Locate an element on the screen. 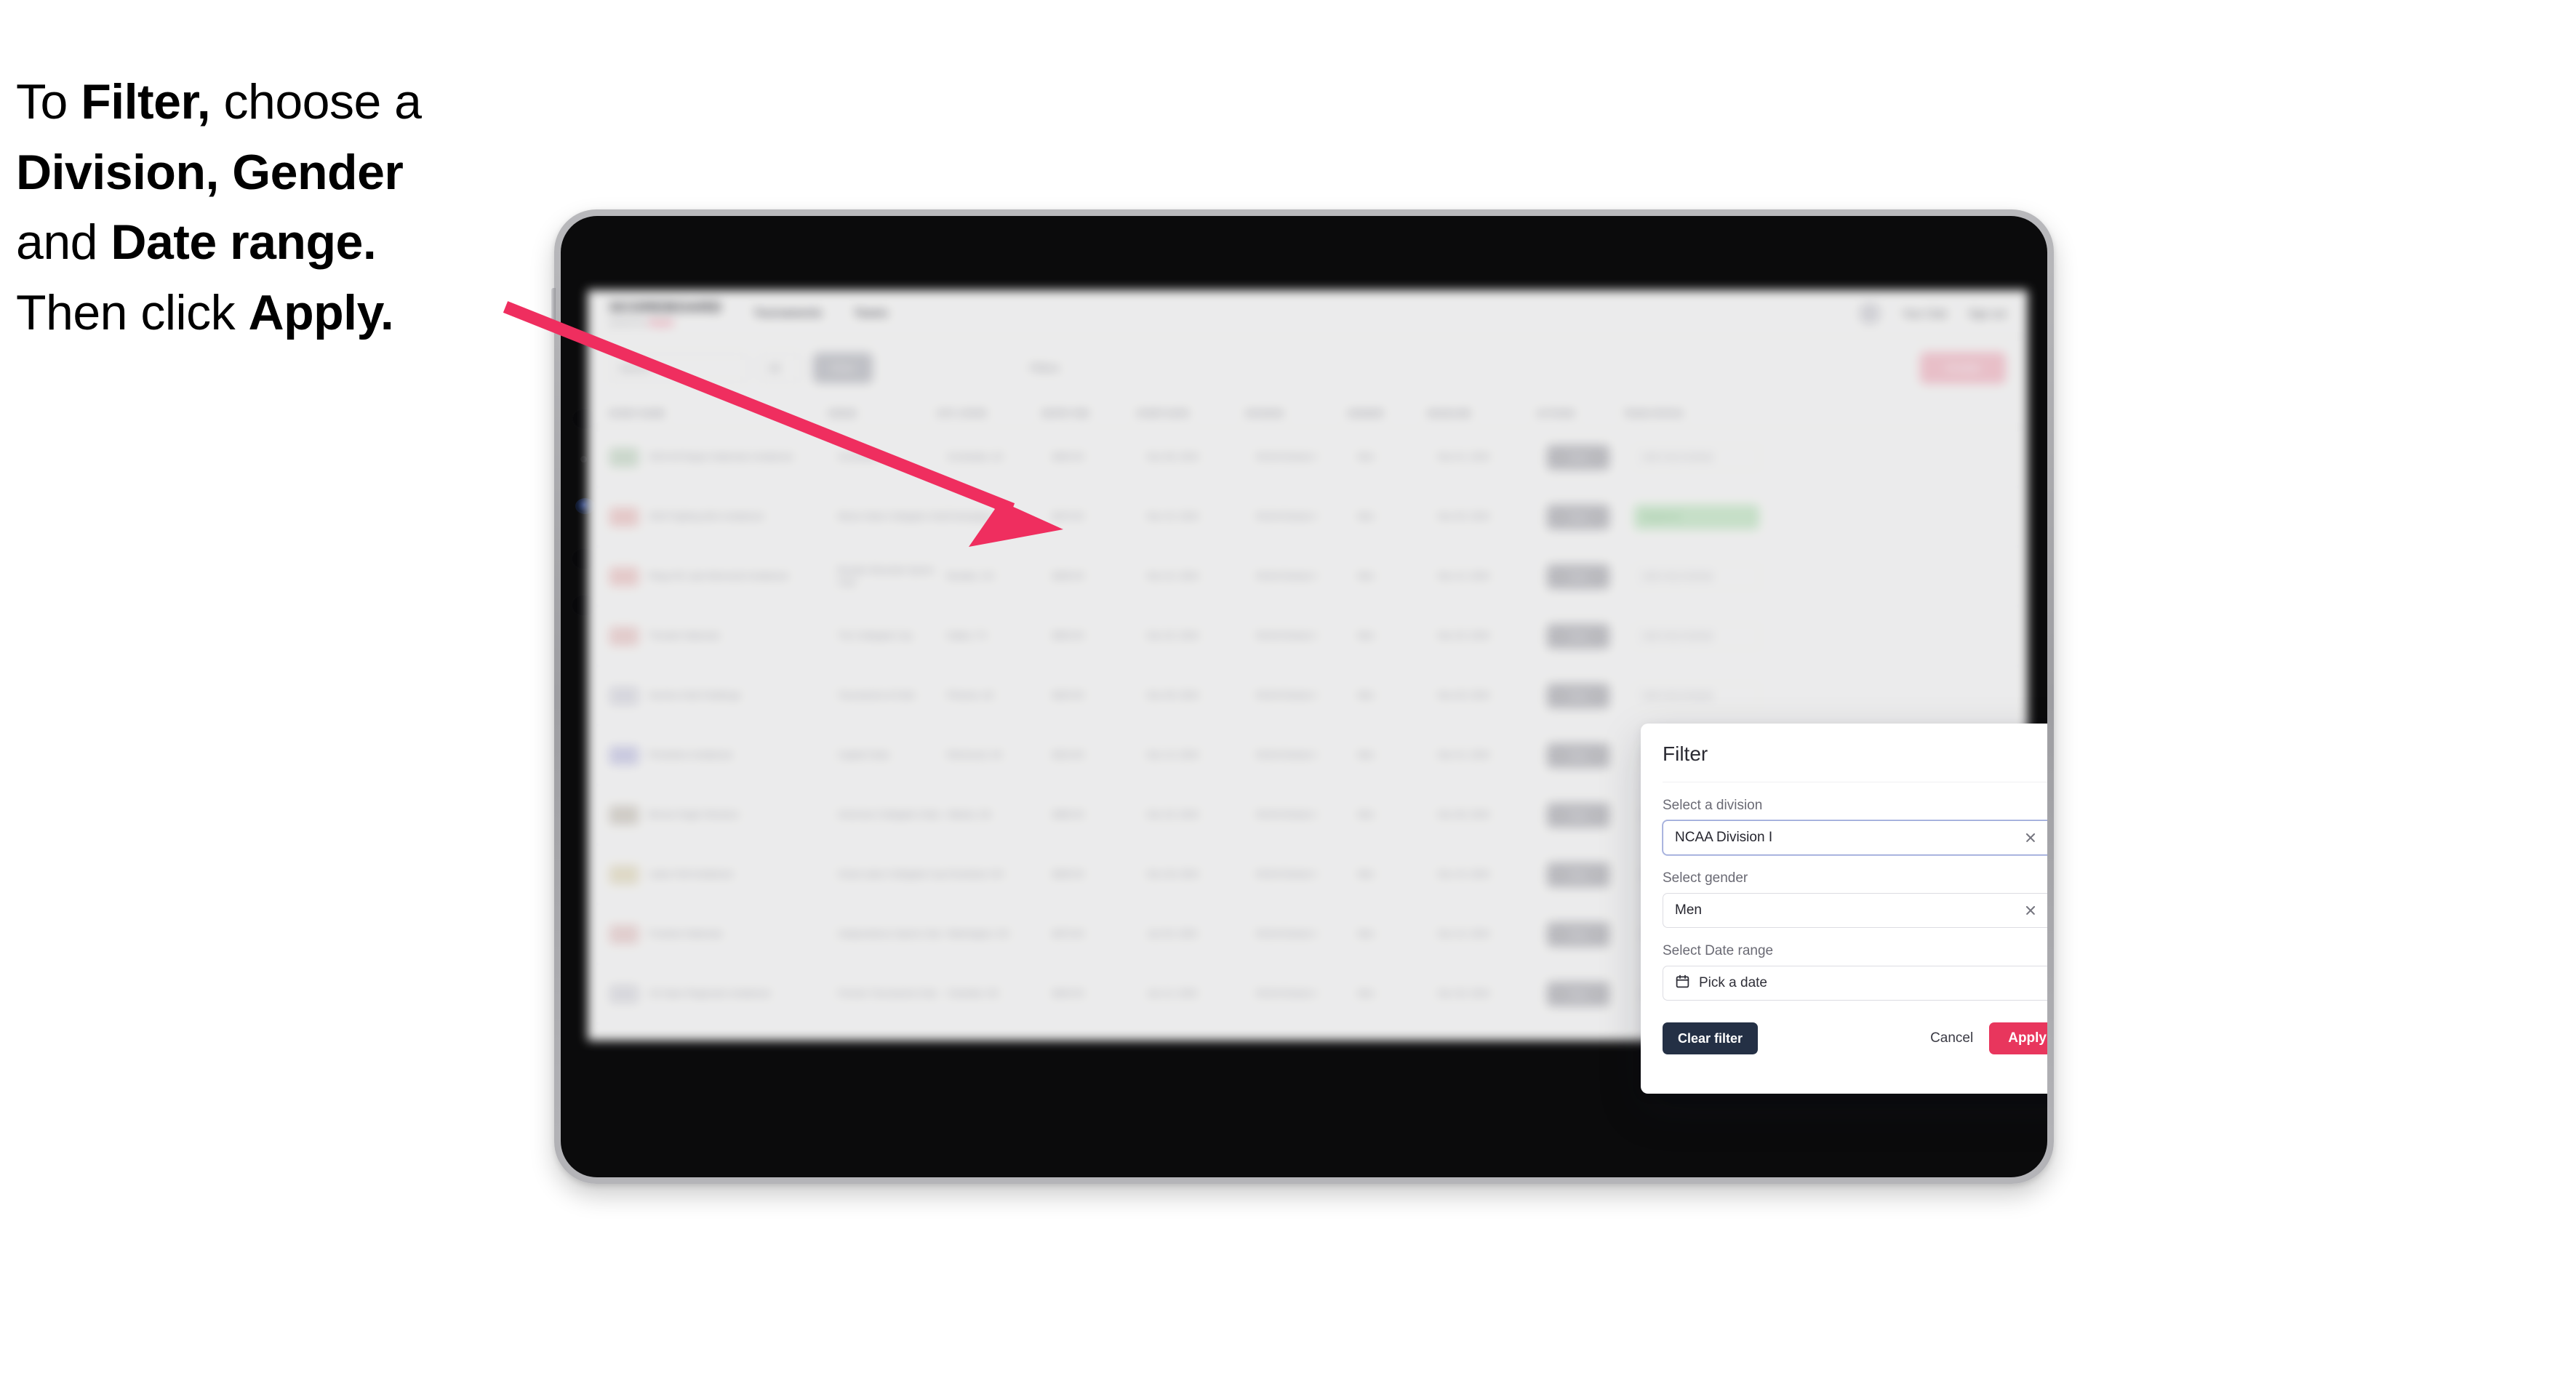 The width and height of the screenshot is (2576, 1386). table-cell: Lakes Fall Invitational is located at coordinates (691, 874).